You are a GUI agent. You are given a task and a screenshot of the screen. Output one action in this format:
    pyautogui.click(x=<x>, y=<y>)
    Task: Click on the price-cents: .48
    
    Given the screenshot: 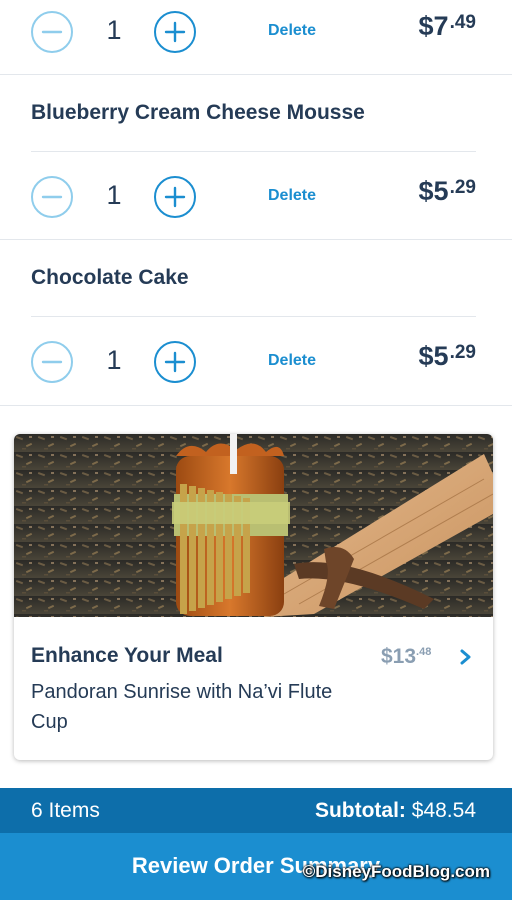 What is the action you would take?
    pyautogui.click(x=424, y=652)
    